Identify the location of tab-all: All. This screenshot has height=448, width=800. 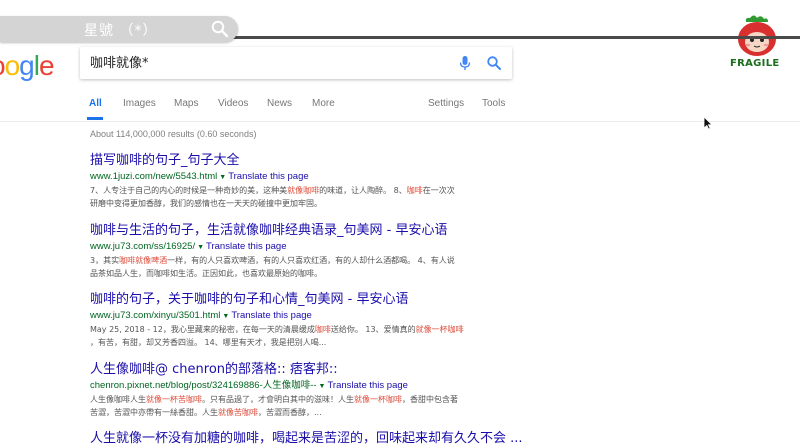
(95, 103).